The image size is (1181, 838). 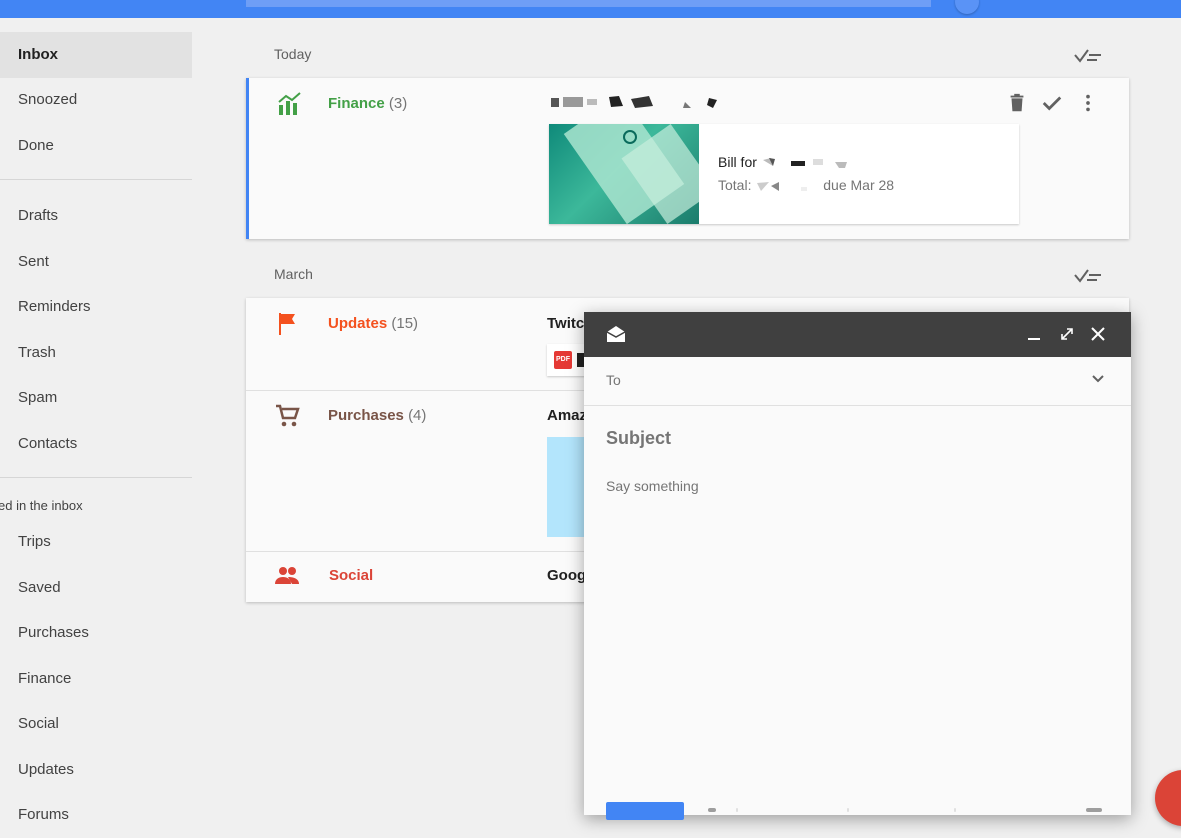 What do you see at coordinates (857, 334) in the screenshot?
I see `compose-header` at bounding box center [857, 334].